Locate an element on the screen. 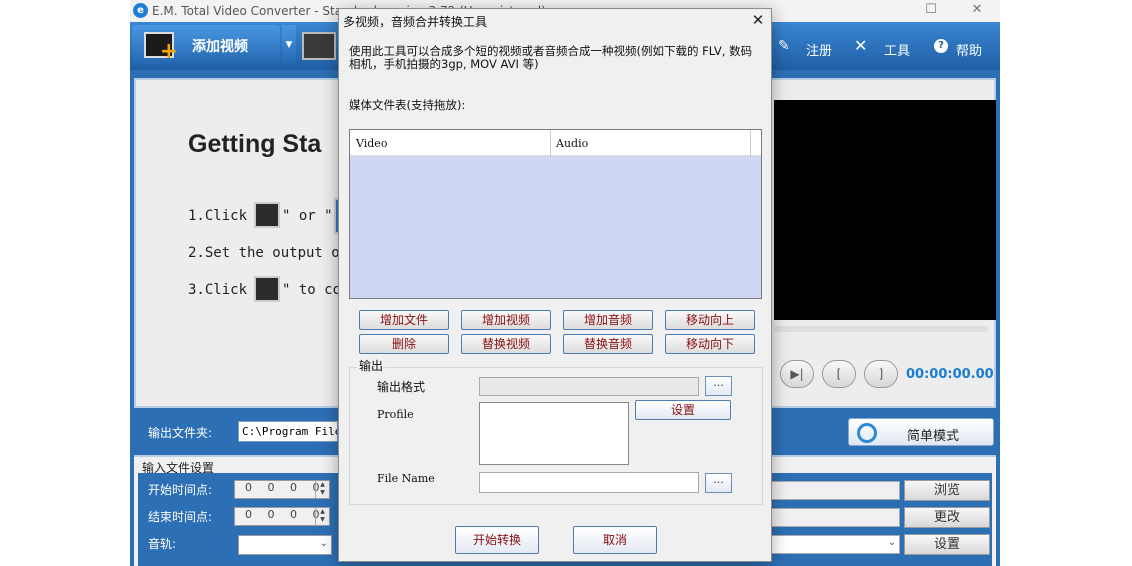 The height and width of the screenshot is (566, 1132). tools-icon: ✕ is located at coordinates (861, 45).